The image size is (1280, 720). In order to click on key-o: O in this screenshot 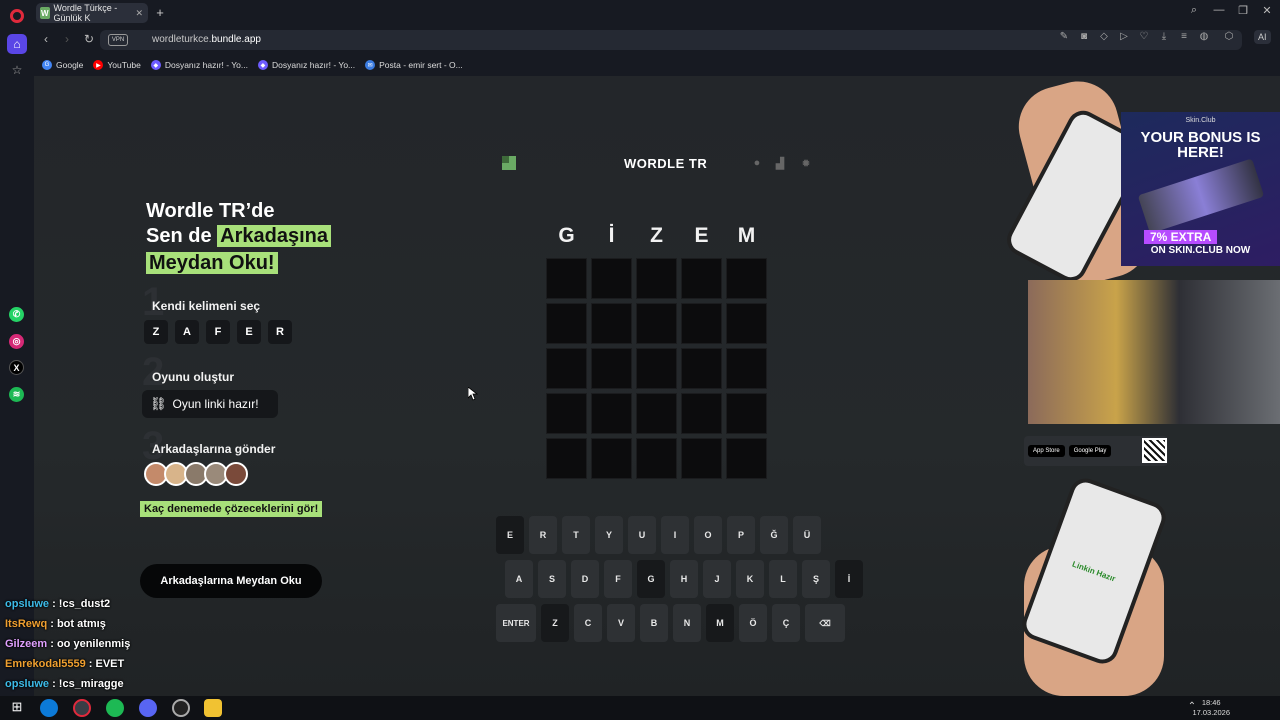, I will do `click(708, 535)`.